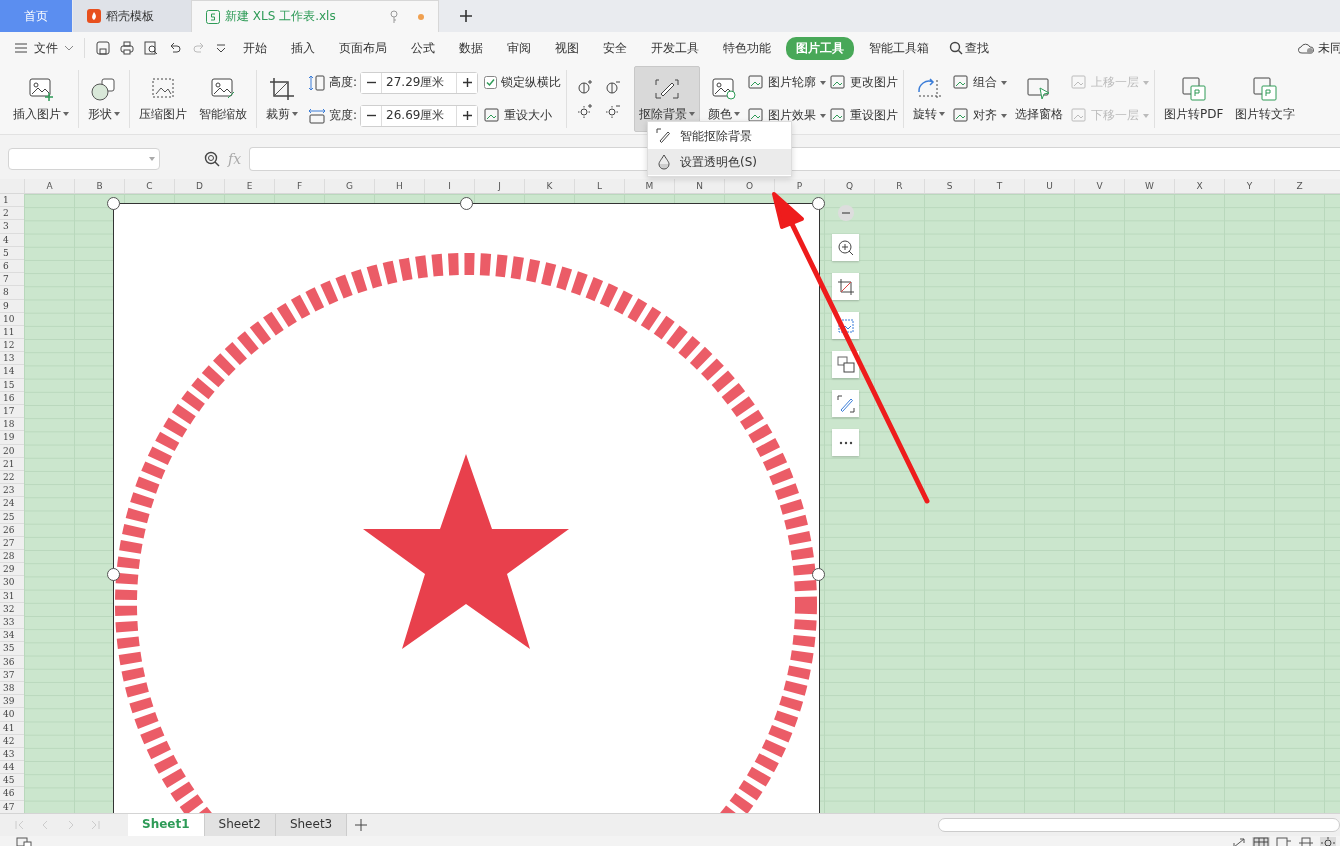 This screenshot has height=846, width=1340. I want to click on ribbon-button: 插入图片, so click(41, 99).